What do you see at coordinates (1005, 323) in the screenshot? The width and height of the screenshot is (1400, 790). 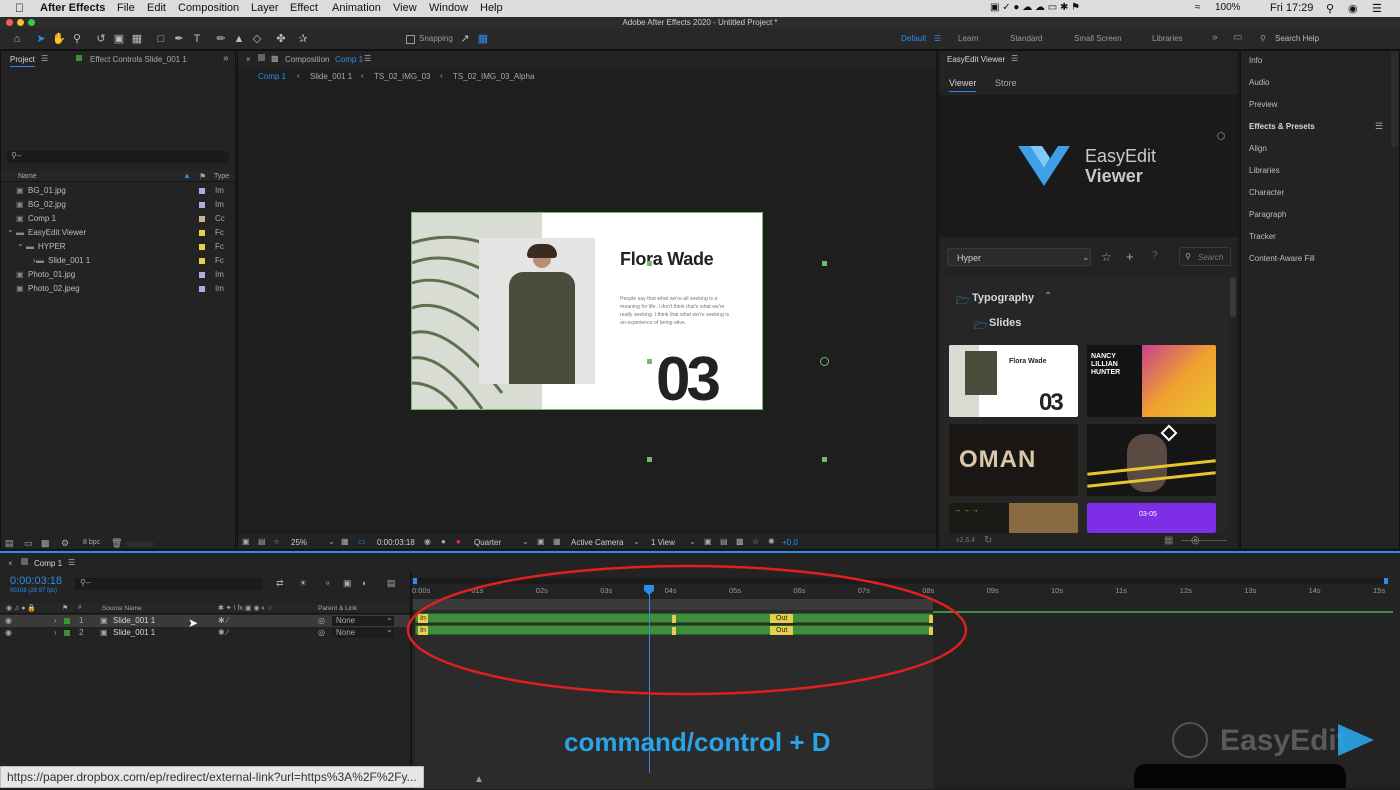 I see `subcategory-slides: Slides` at bounding box center [1005, 323].